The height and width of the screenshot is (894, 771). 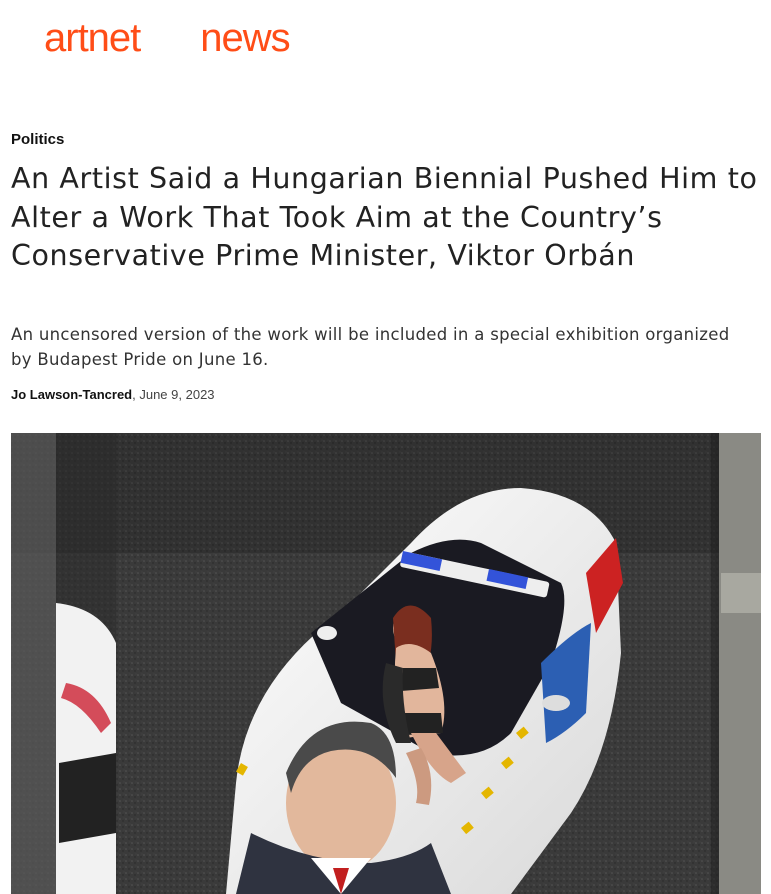 What do you see at coordinates (37, 139) in the screenshot?
I see `category-label: Politics` at bounding box center [37, 139].